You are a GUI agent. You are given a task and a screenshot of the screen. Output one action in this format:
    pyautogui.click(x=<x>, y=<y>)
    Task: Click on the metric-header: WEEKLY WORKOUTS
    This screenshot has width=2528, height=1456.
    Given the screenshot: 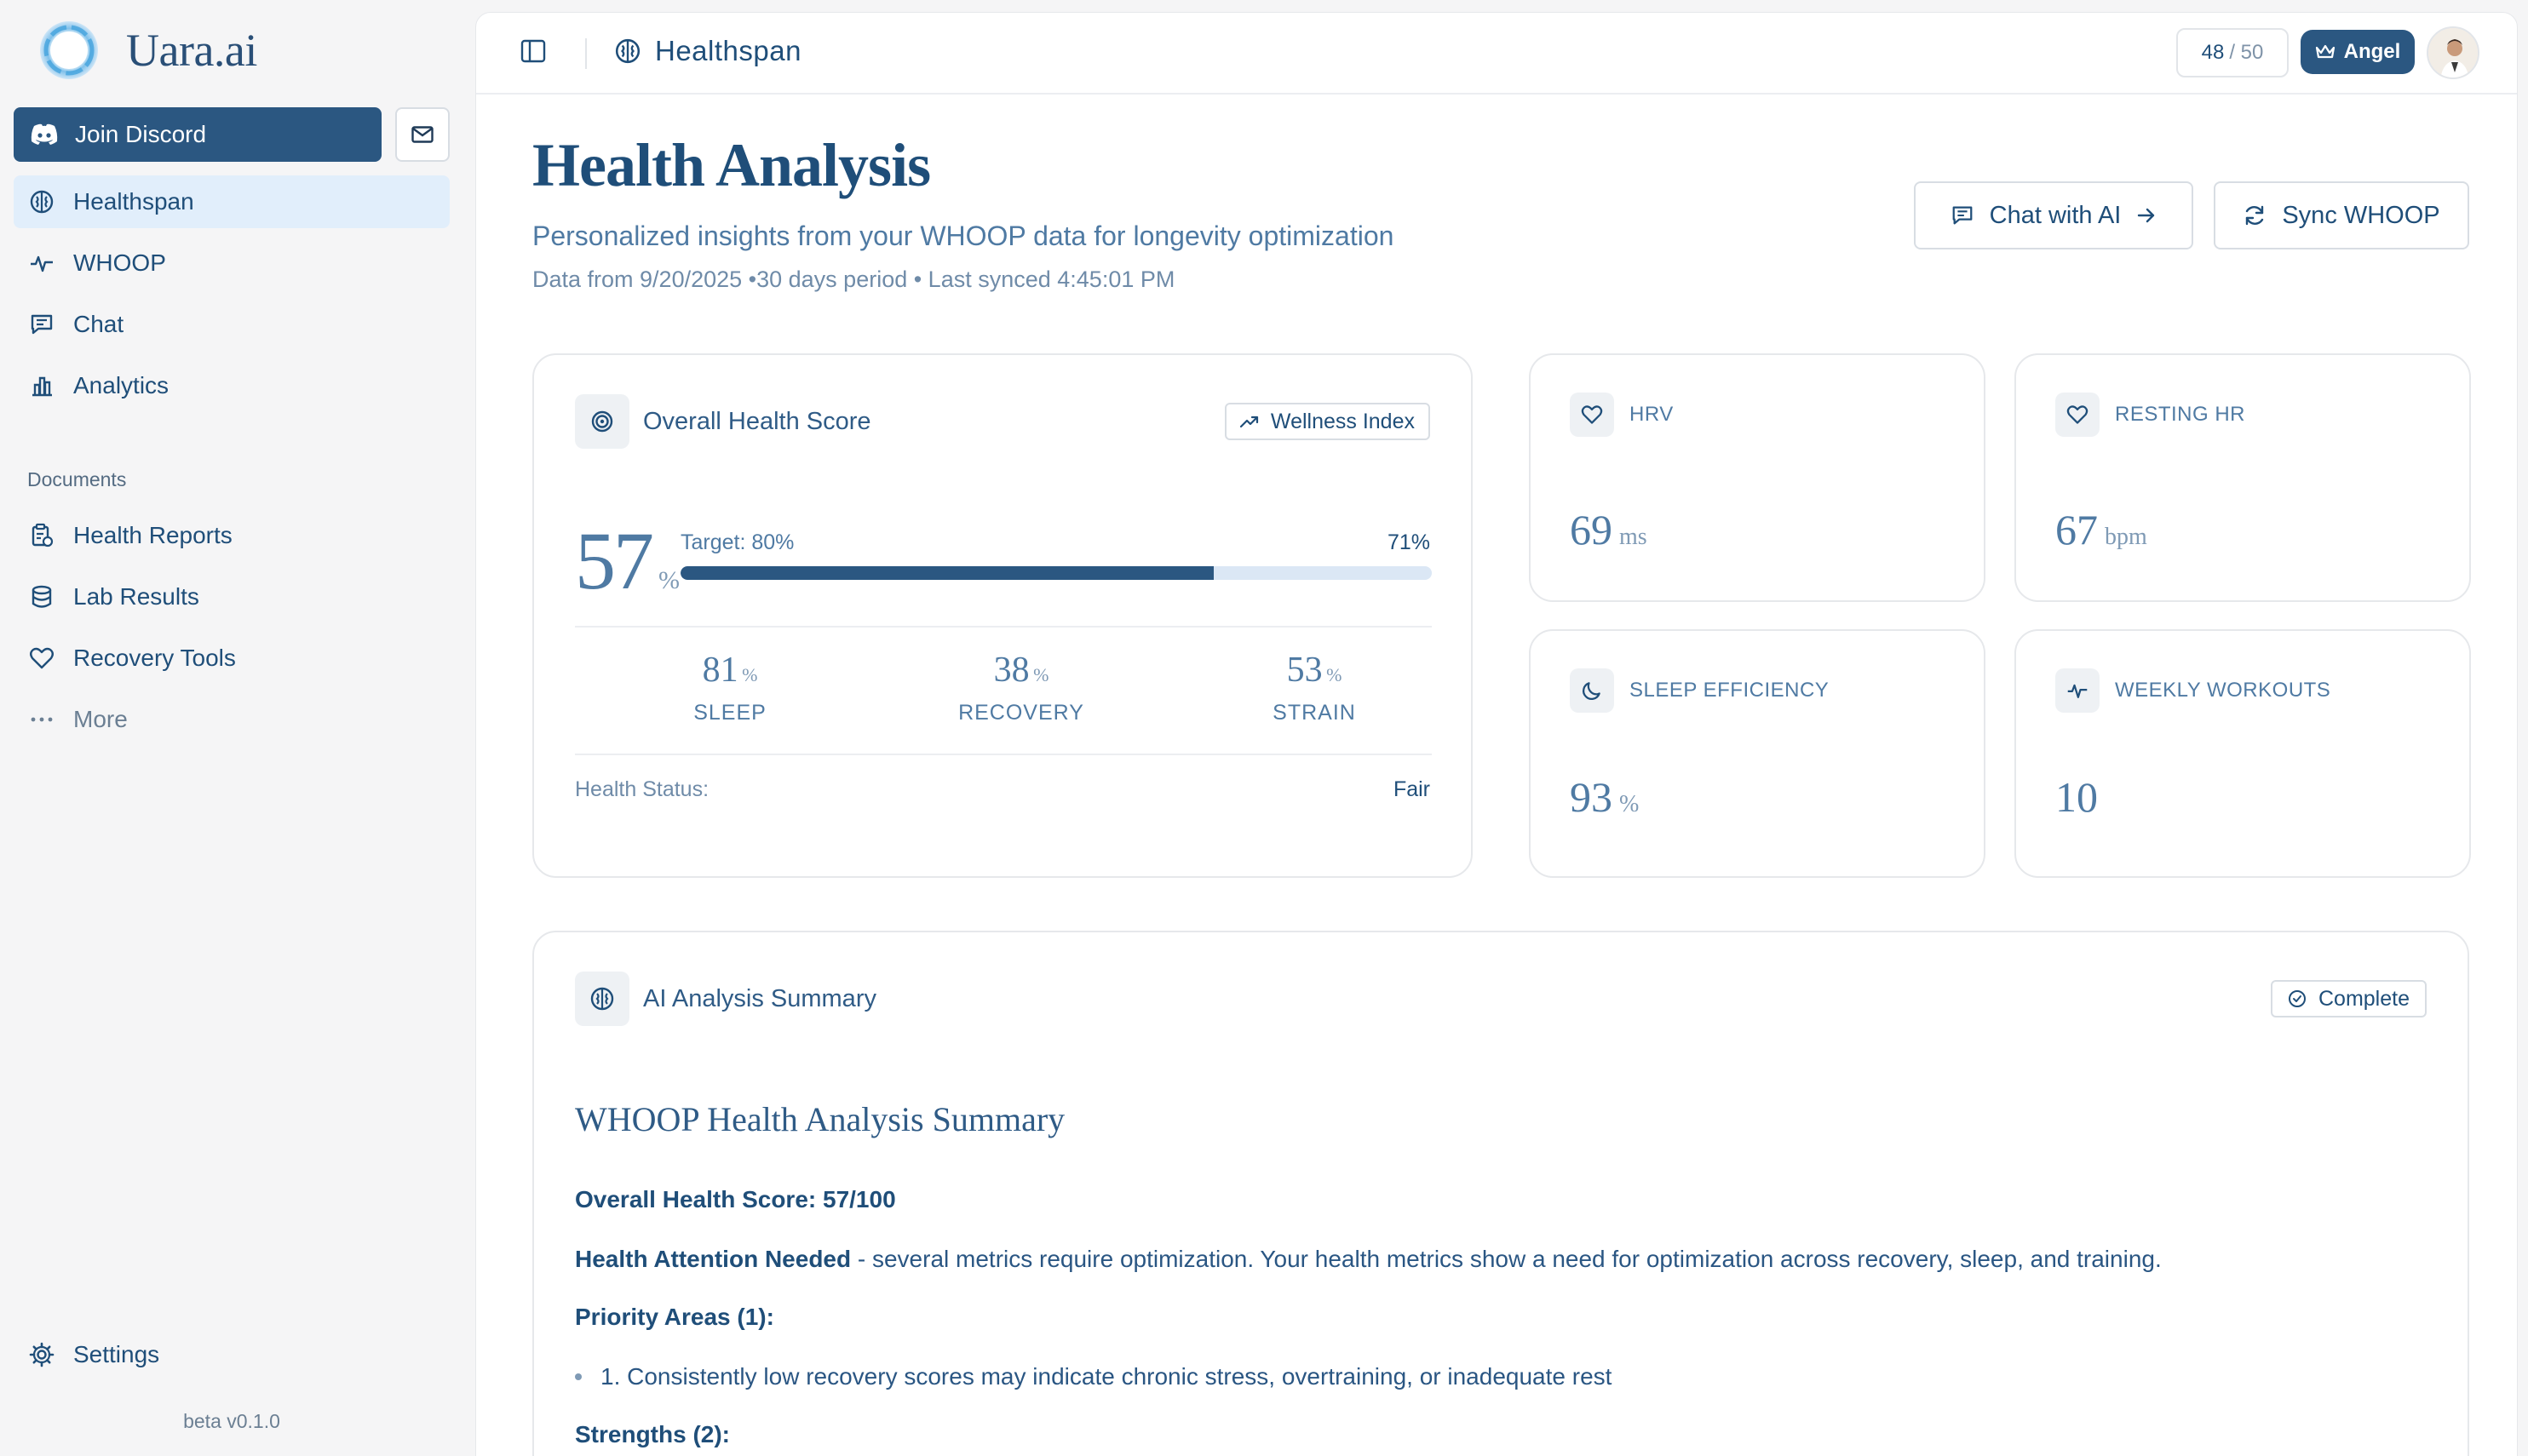 What is the action you would take?
    pyautogui.click(x=2192, y=690)
    